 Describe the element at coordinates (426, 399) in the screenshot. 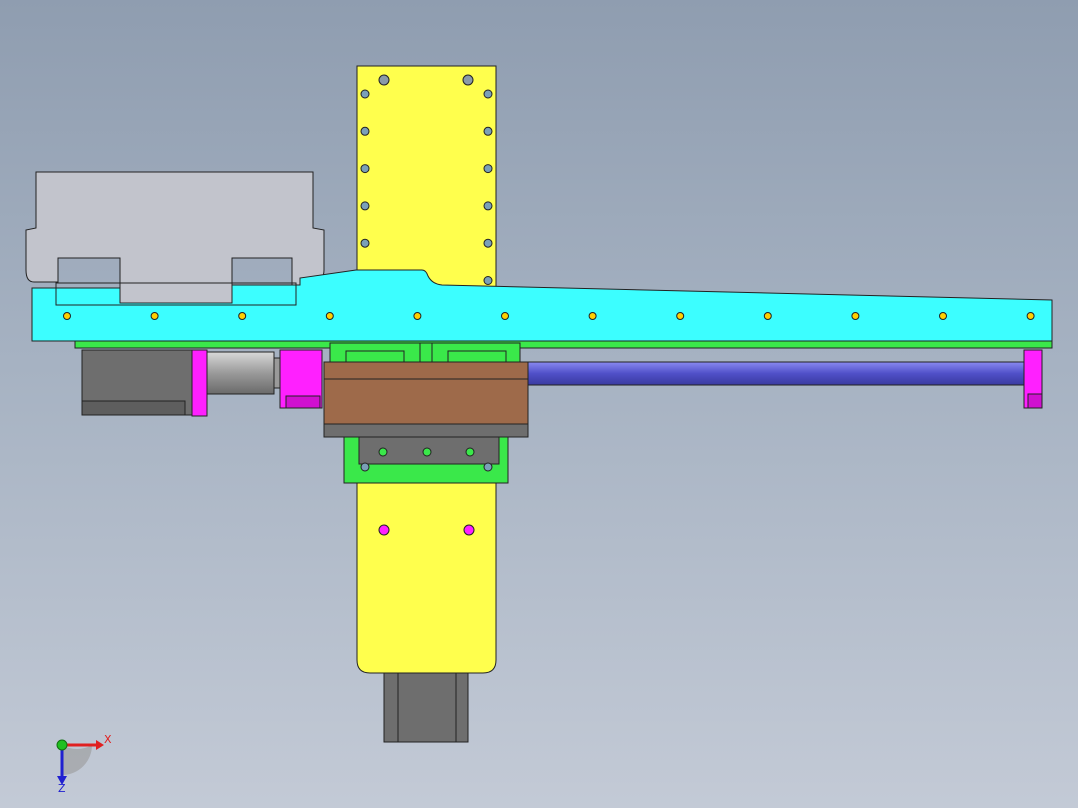

I see `carriage` at that location.